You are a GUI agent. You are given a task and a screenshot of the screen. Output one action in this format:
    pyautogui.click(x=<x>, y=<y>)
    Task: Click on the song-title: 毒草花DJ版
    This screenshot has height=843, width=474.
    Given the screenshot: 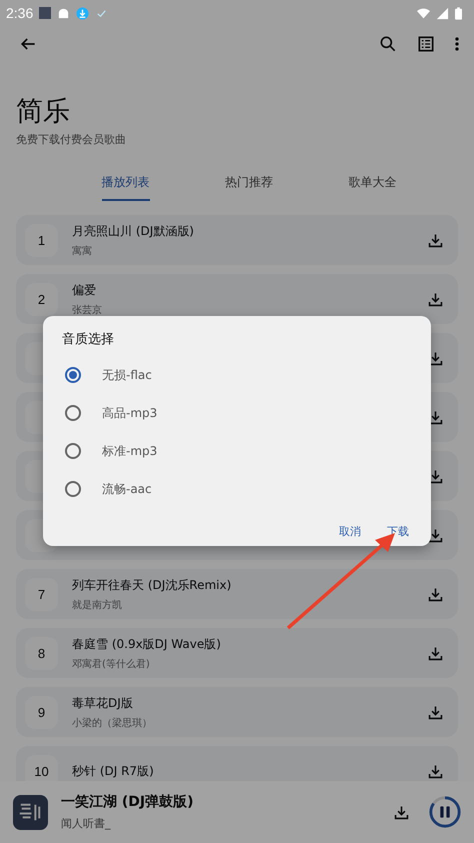 What is the action you would take?
    pyautogui.click(x=103, y=703)
    